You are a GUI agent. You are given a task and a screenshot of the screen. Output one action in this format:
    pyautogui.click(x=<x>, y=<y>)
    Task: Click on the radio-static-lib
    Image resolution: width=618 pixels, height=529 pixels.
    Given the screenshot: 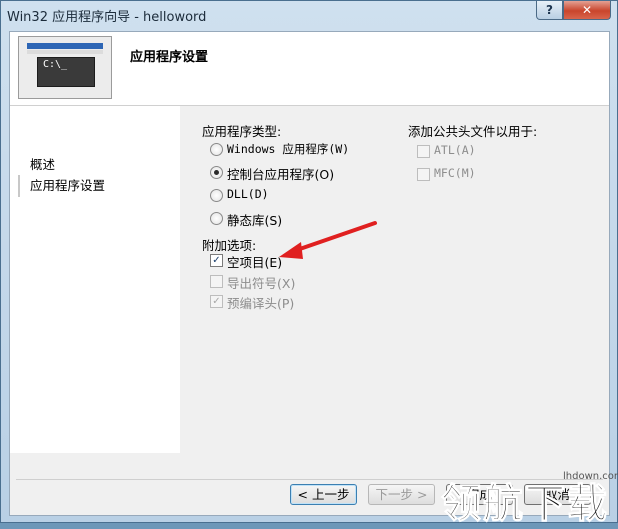 What is the action you would take?
    pyautogui.click(x=216, y=218)
    